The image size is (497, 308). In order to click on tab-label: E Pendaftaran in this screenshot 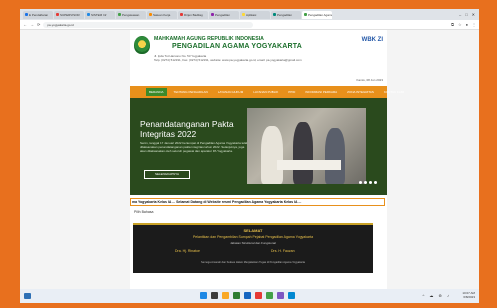, I will do `click(39, 14)`.